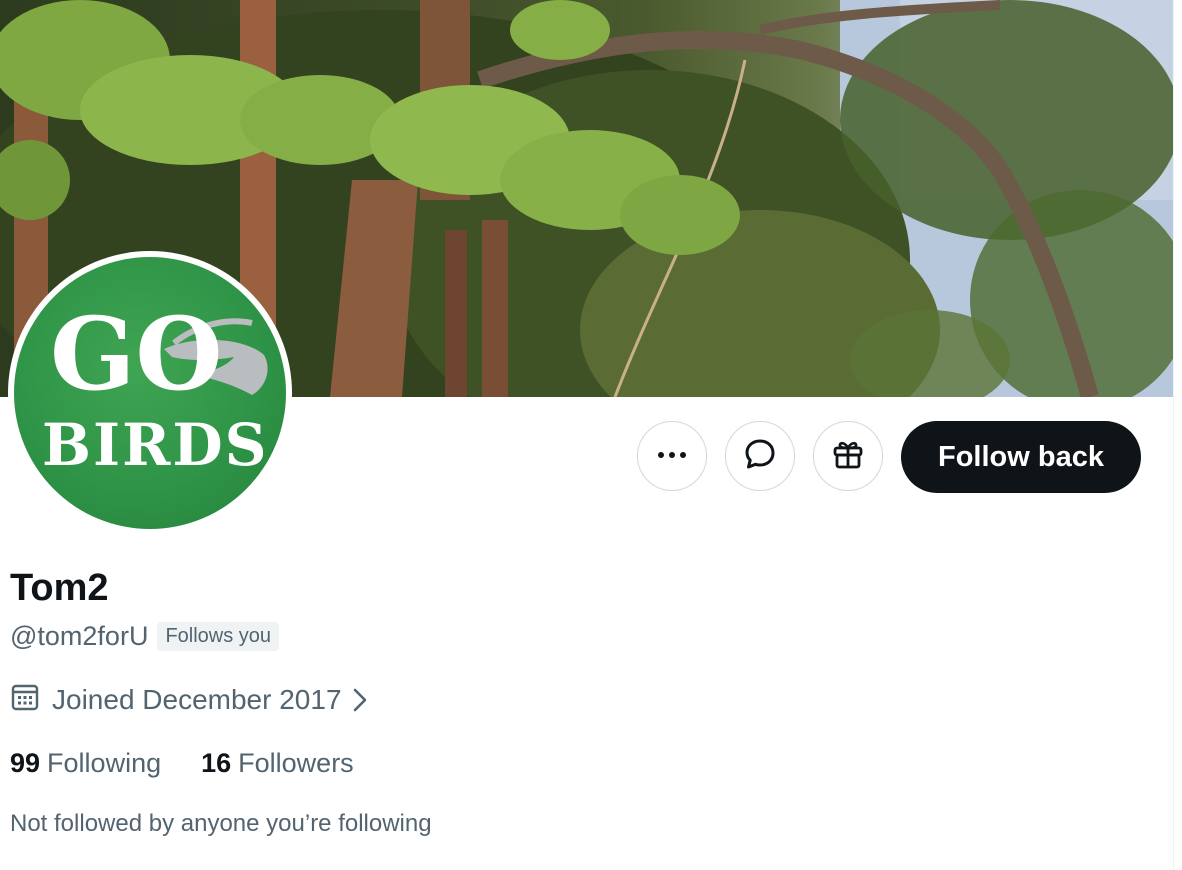 This screenshot has width=1182, height=870. I want to click on follow-back-button: Follow back, so click(1021, 457).